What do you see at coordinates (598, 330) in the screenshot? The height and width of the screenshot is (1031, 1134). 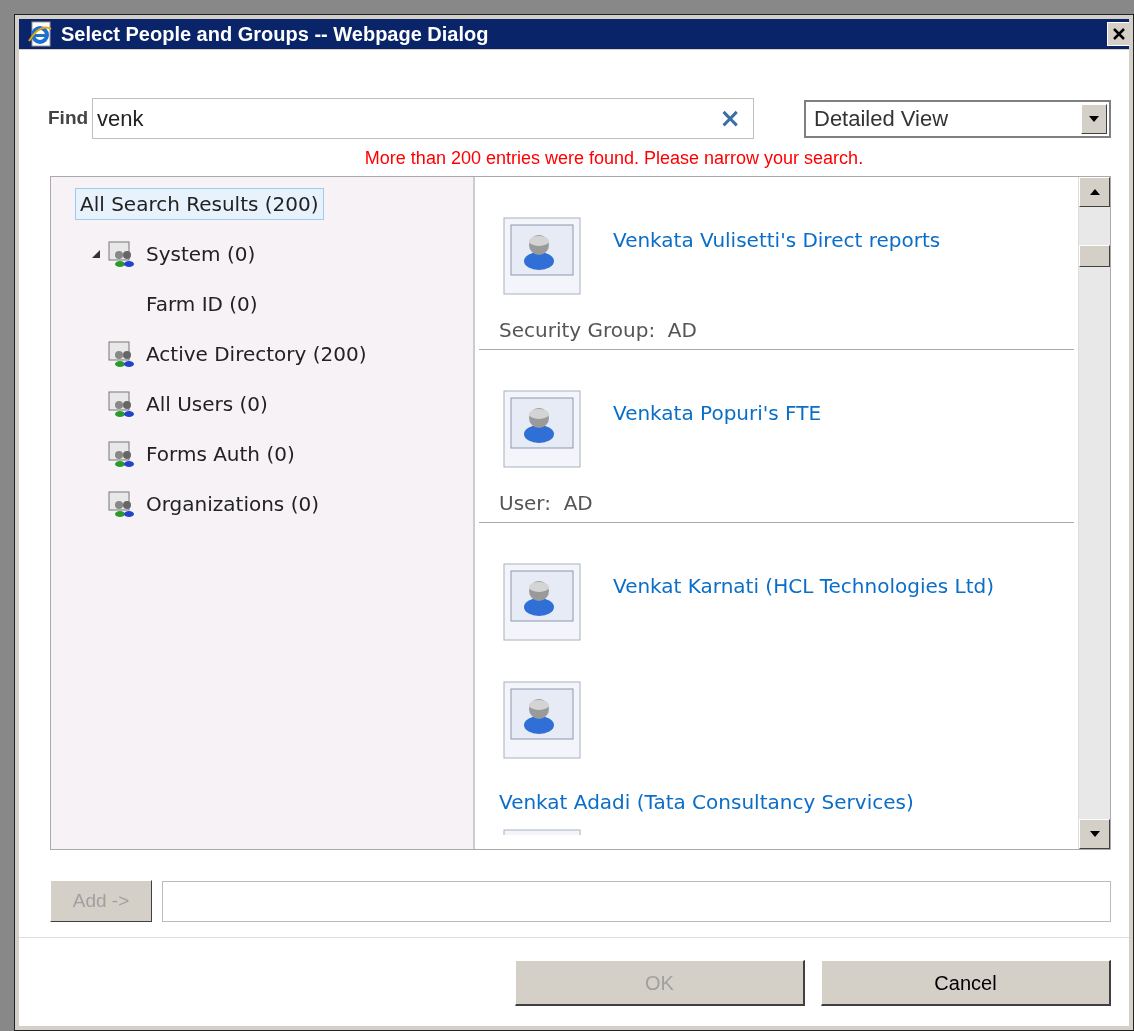 I see `section-header: Security Group: AD` at bounding box center [598, 330].